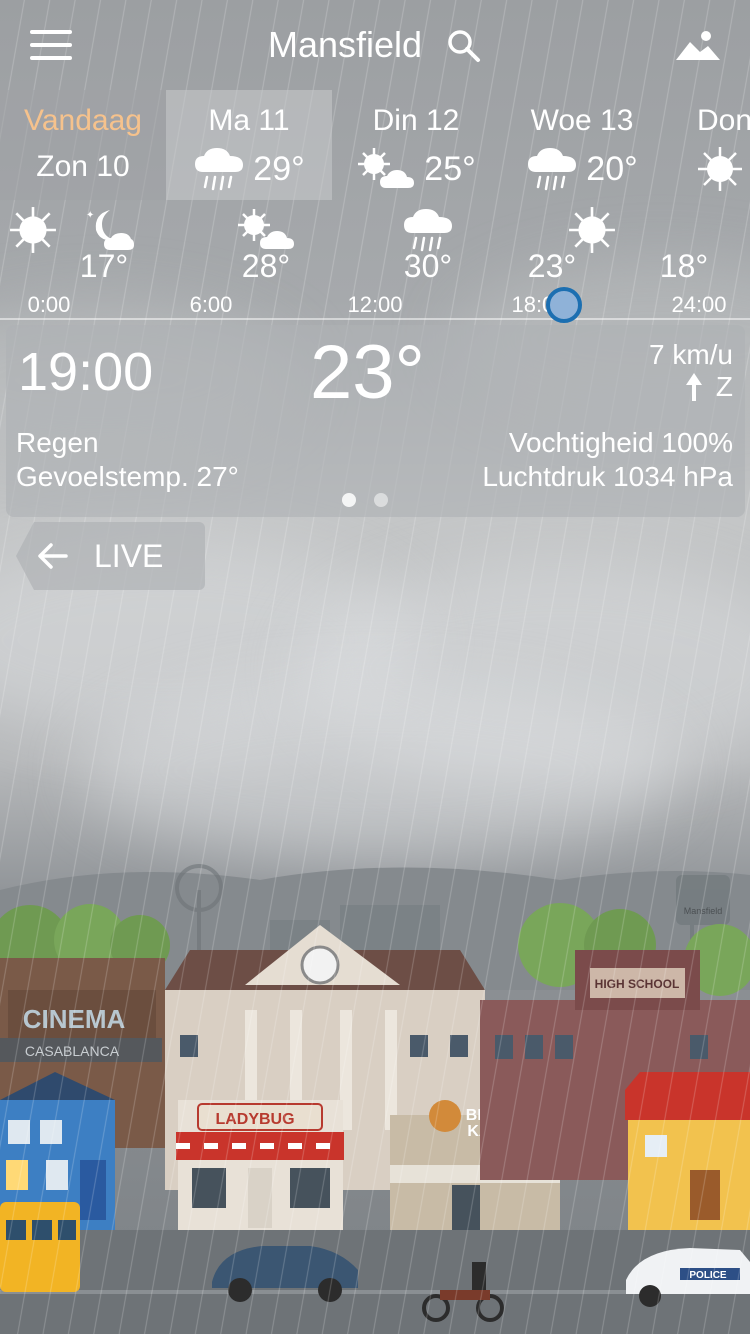 The width and height of the screenshot is (750, 1334). What do you see at coordinates (86, 372) in the screenshot?
I see `detail-time: 19:00` at bounding box center [86, 372].